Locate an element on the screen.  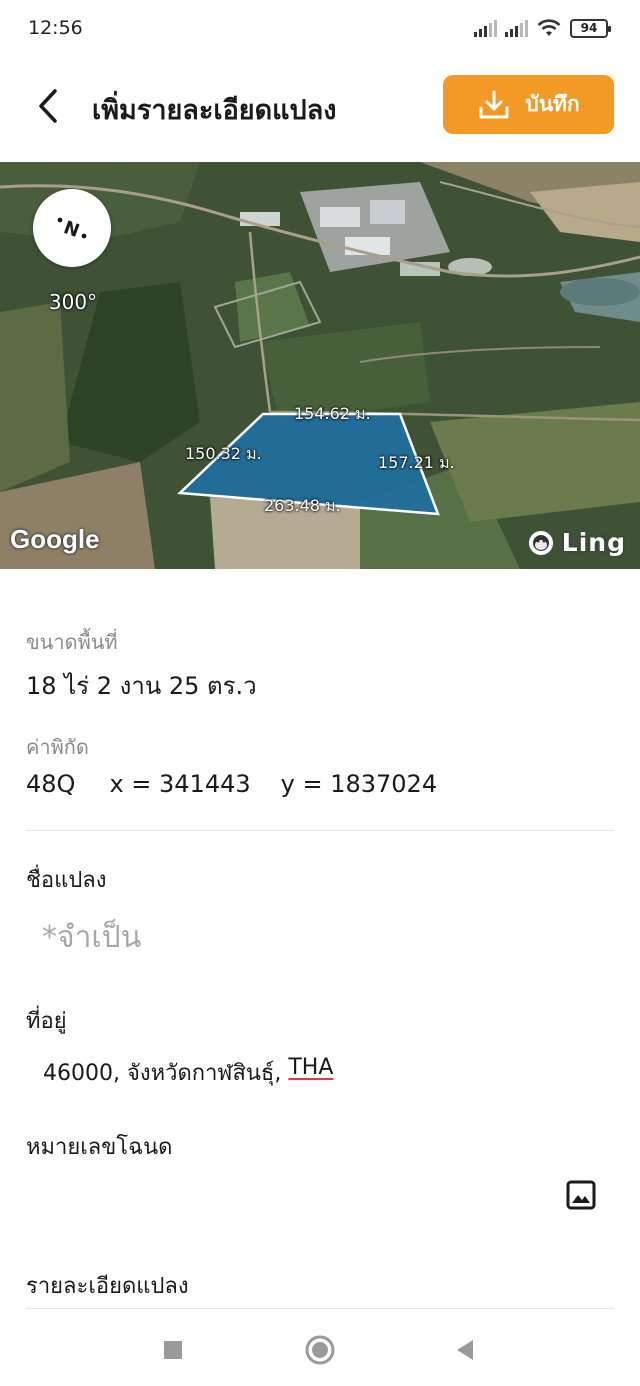
svg-text: N is located at coordinates (71, 227).